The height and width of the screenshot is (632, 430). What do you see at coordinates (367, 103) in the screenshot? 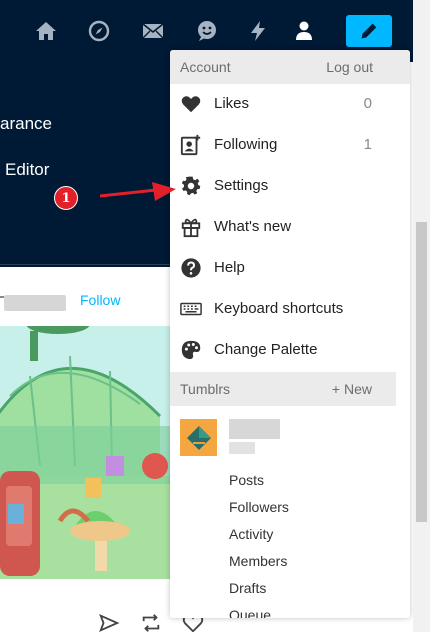
I see `likes-count: 0` at bounding box center [367, 103].